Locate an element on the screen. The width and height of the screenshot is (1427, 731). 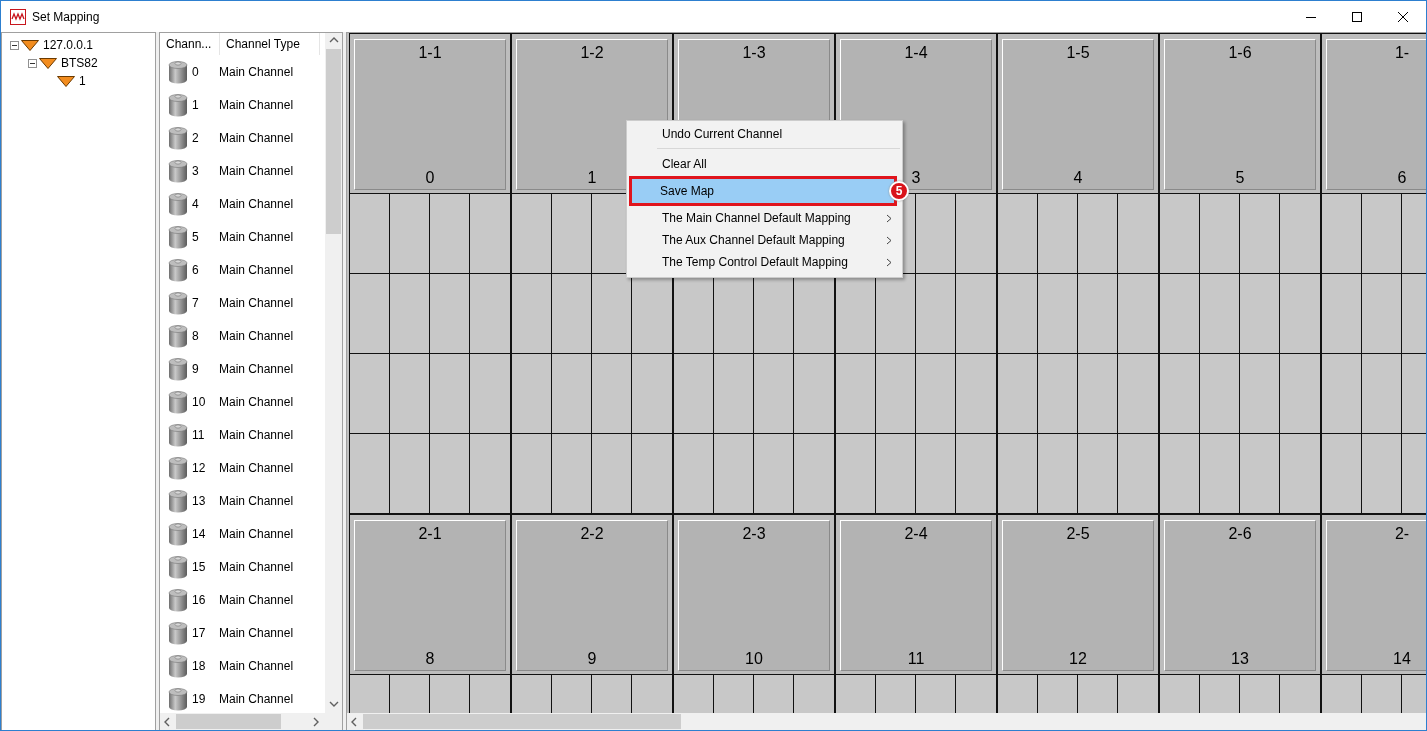
channel-card: 2-5 12 is located at coordinates (1078, 595).